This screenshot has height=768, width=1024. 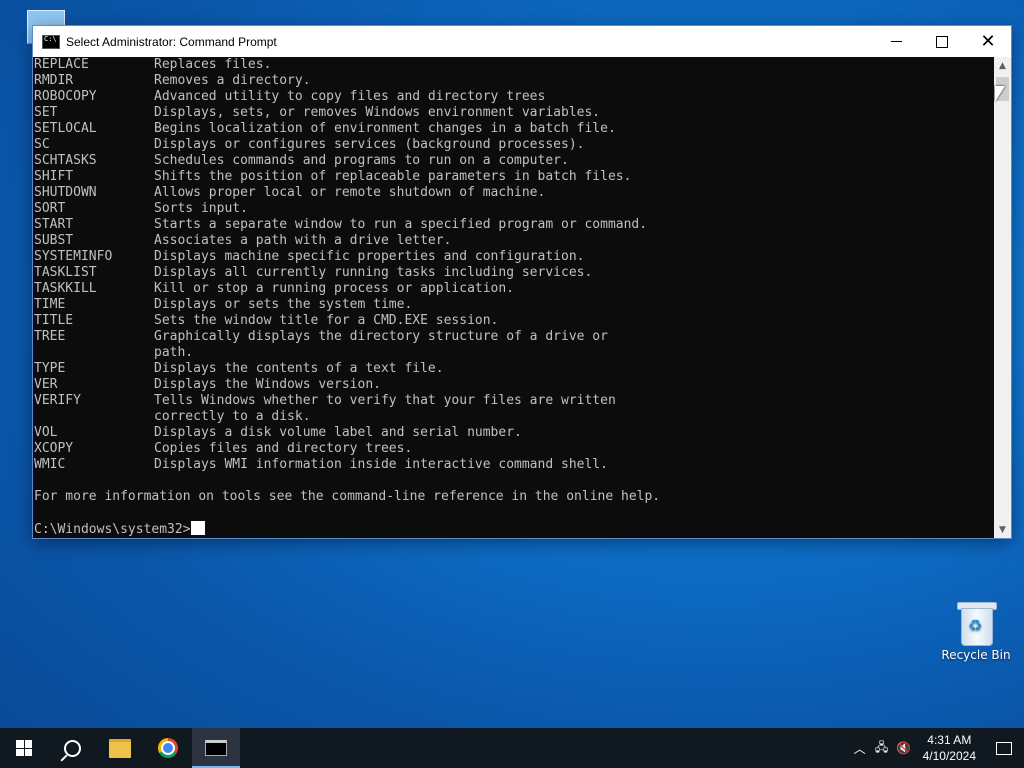 What do you see at coordinates (57, 400) in the screenshot?
I see `command-name: VERIFY` at bounding box center [57, 400].